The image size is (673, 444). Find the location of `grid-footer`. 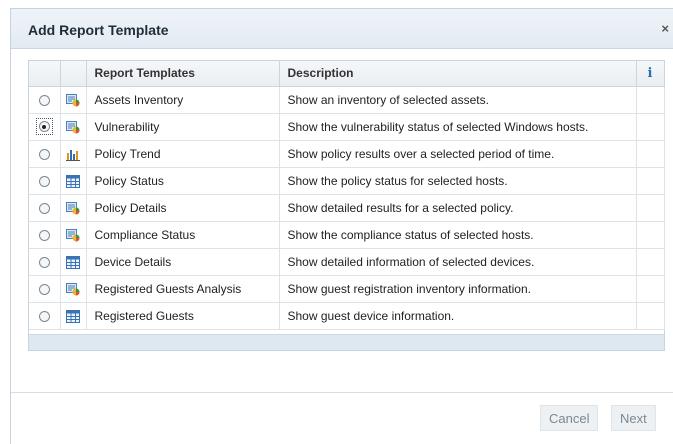

grid-footer is located at coordinates (346, 342).